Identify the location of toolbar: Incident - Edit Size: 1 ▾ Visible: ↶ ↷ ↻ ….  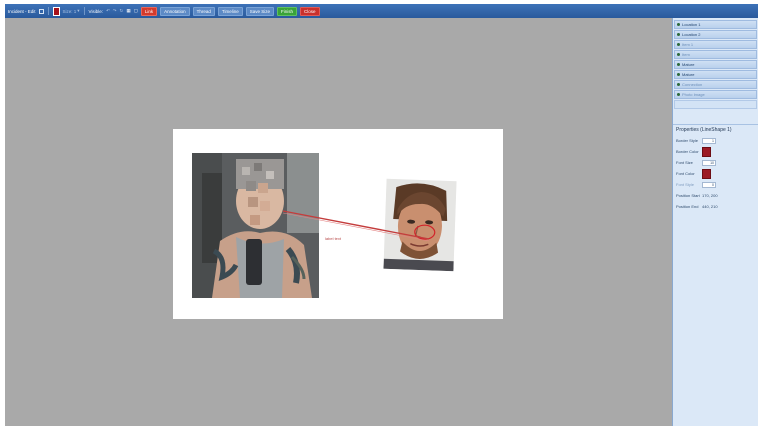
(381, 11).